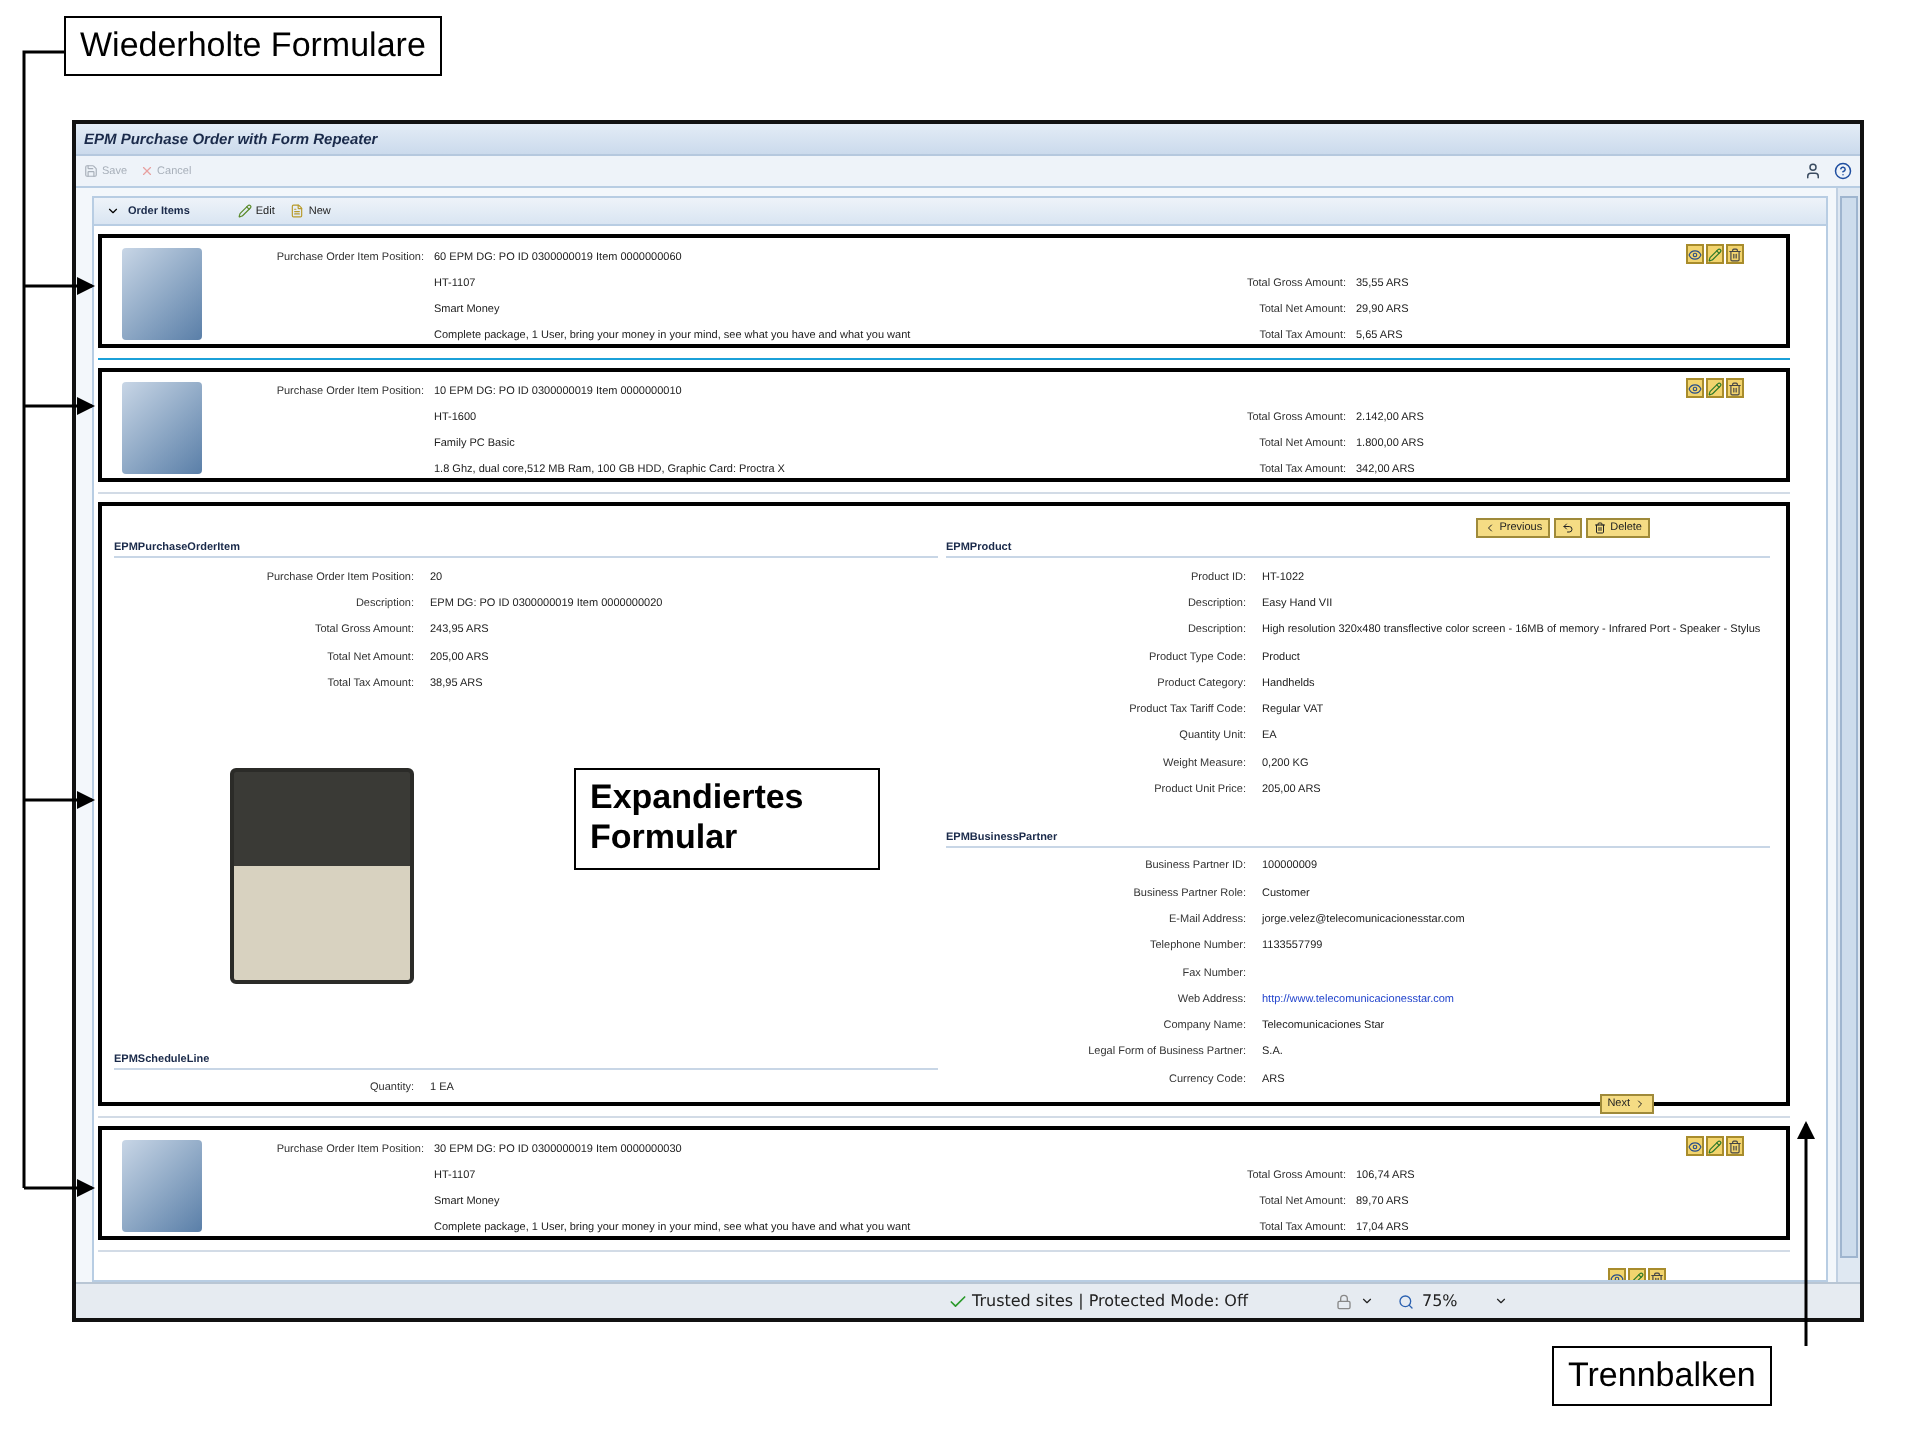 This screenshot has height=1440, width=1920. I want to click on undo-button, so click(1568, 528).